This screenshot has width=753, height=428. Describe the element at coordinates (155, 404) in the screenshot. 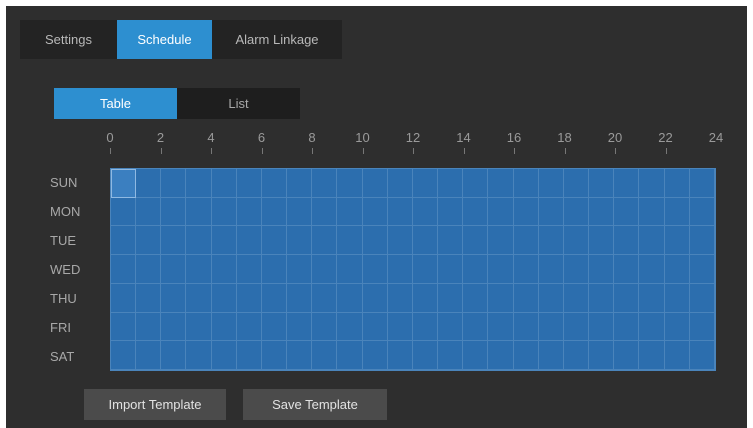

I see `import-template-button: Import Template` at that location.